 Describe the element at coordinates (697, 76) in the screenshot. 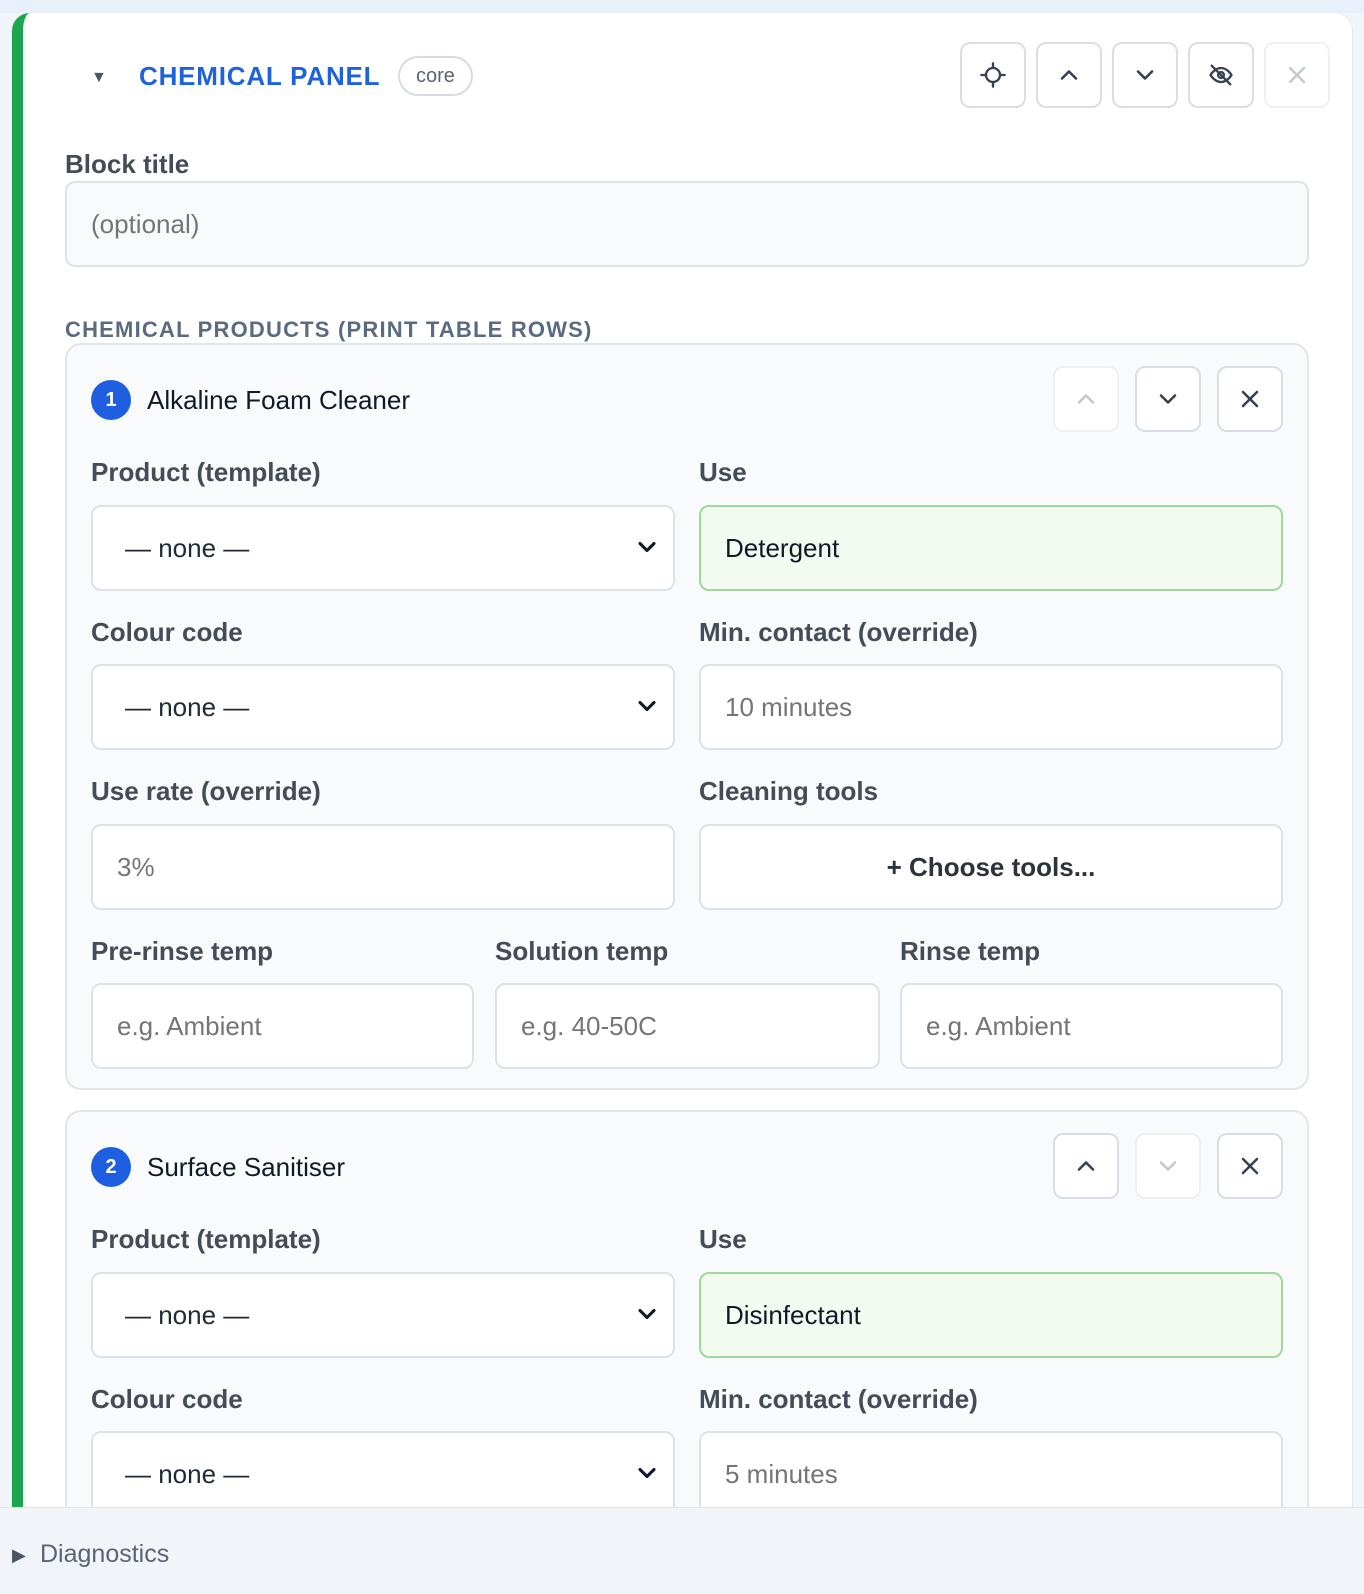

I see `block-header: ▼ CHEMICAL PANEL core` at that location.